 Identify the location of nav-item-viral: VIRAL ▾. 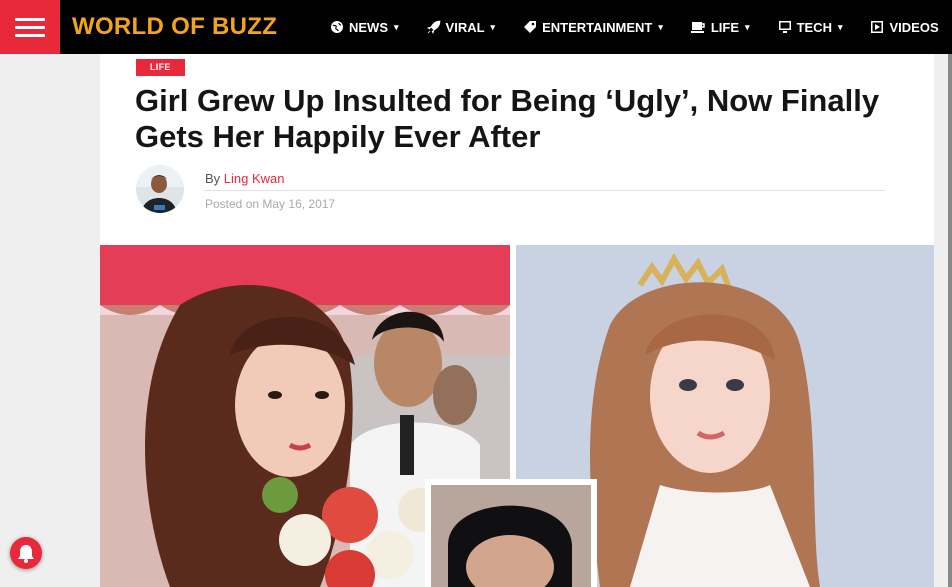
(461, 27).